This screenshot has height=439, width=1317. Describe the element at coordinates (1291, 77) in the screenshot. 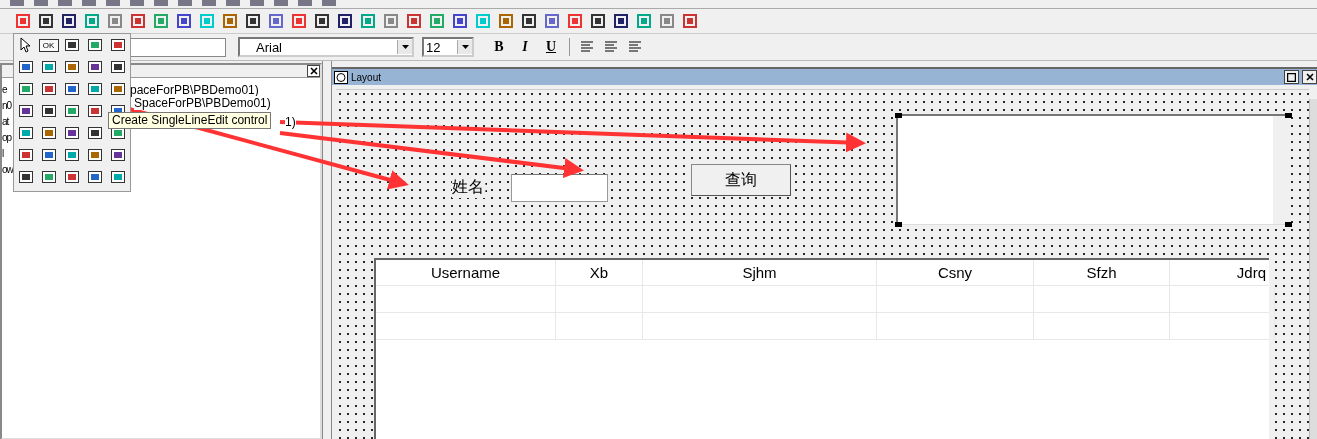

I see `maximize-button` at that location.